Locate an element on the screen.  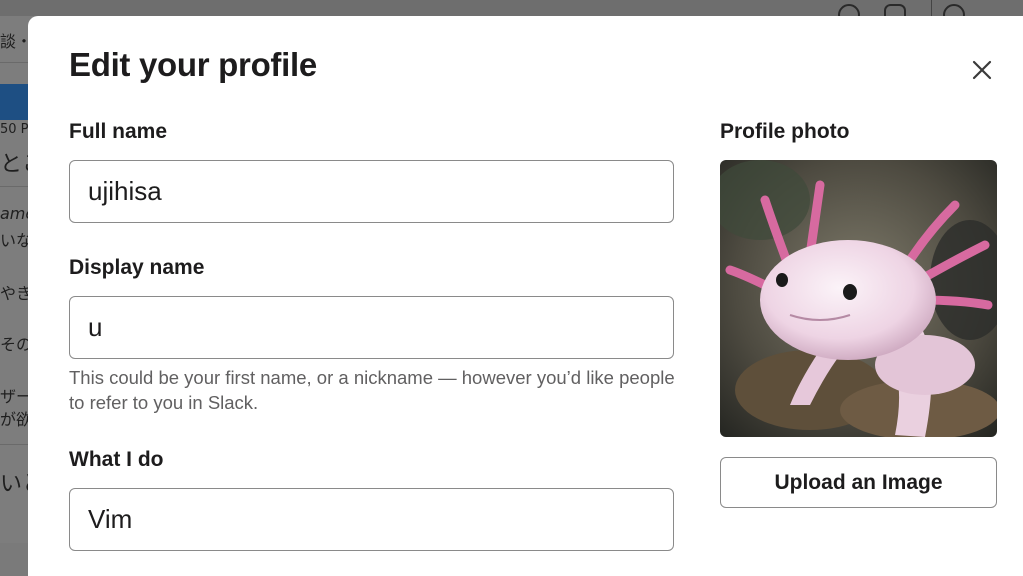
background-text: とこ is located at coordinates (14, 164).